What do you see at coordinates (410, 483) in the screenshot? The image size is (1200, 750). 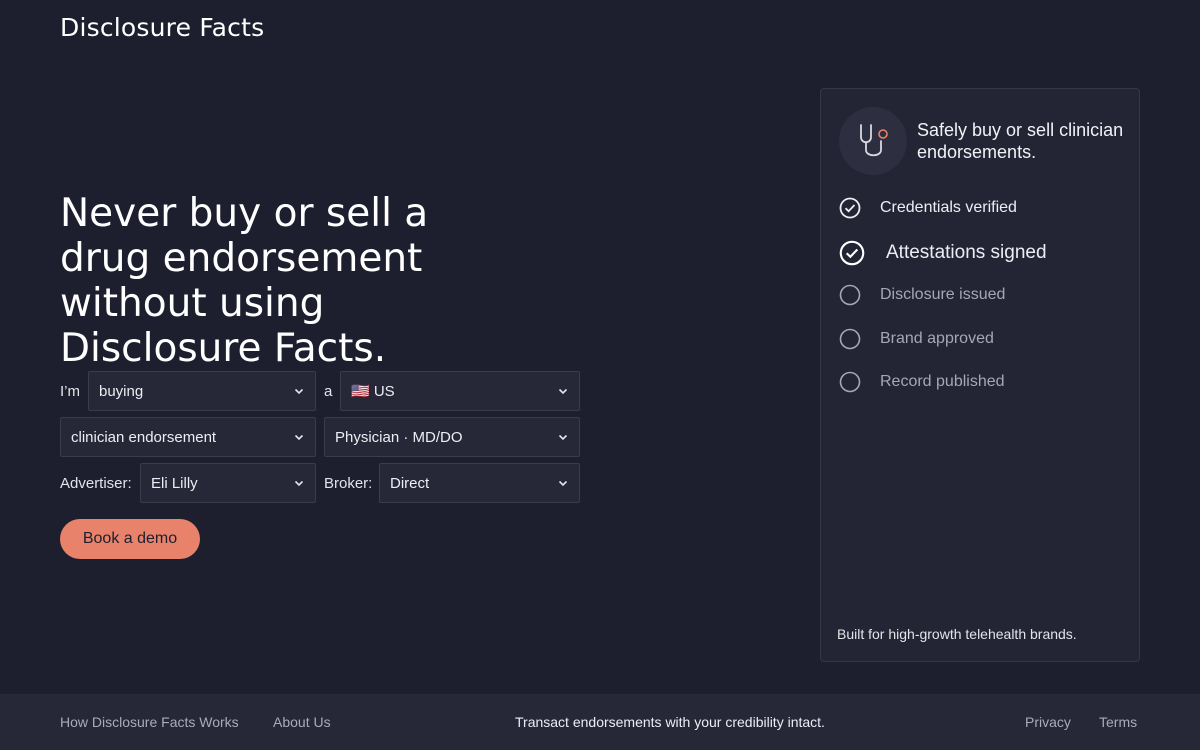 I see `broker-value: Direct` at bounding box center [410, 483].